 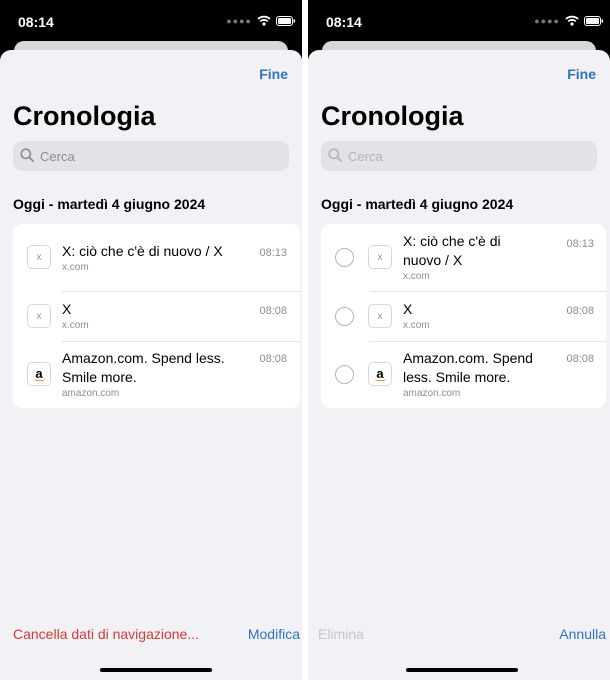 What do you see at coordinates (99, 377) in the screenshot?
I see `history-item-title-line-2: Smile more.` at bounding box center [99, 377].